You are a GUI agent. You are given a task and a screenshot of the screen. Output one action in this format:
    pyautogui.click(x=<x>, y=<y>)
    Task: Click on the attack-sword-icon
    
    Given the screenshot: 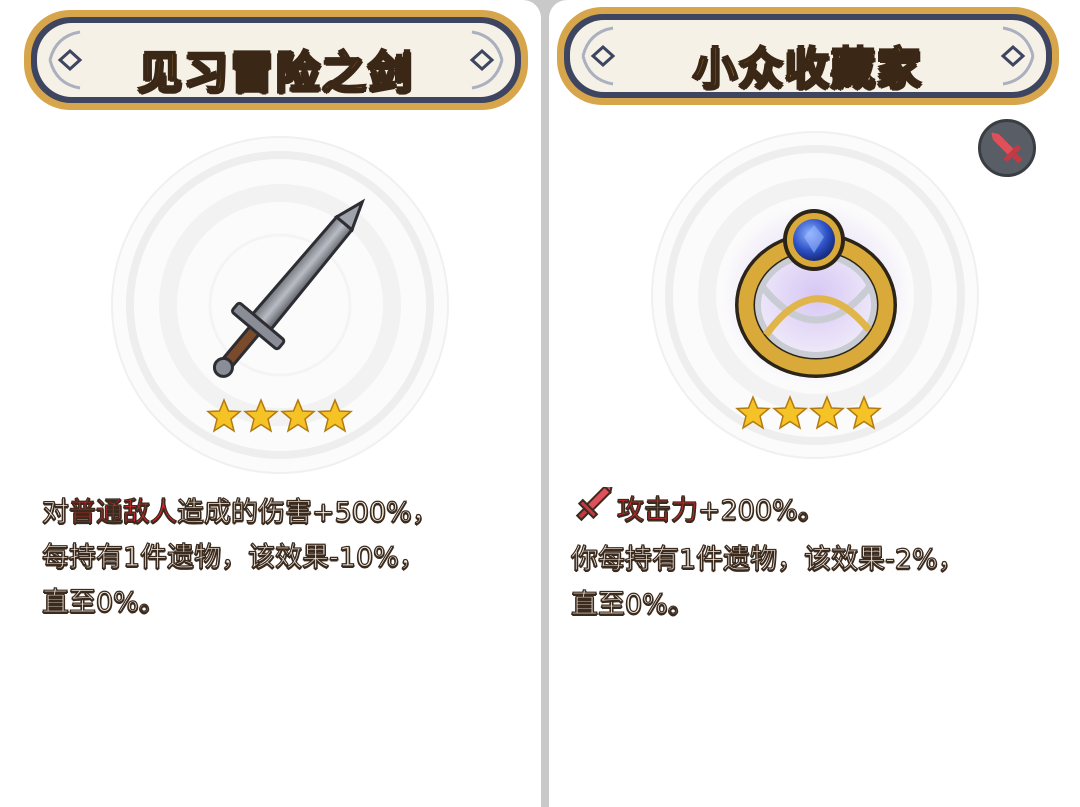 What is the action you would take?
    pyautogui.click(x=592, y=510)
    